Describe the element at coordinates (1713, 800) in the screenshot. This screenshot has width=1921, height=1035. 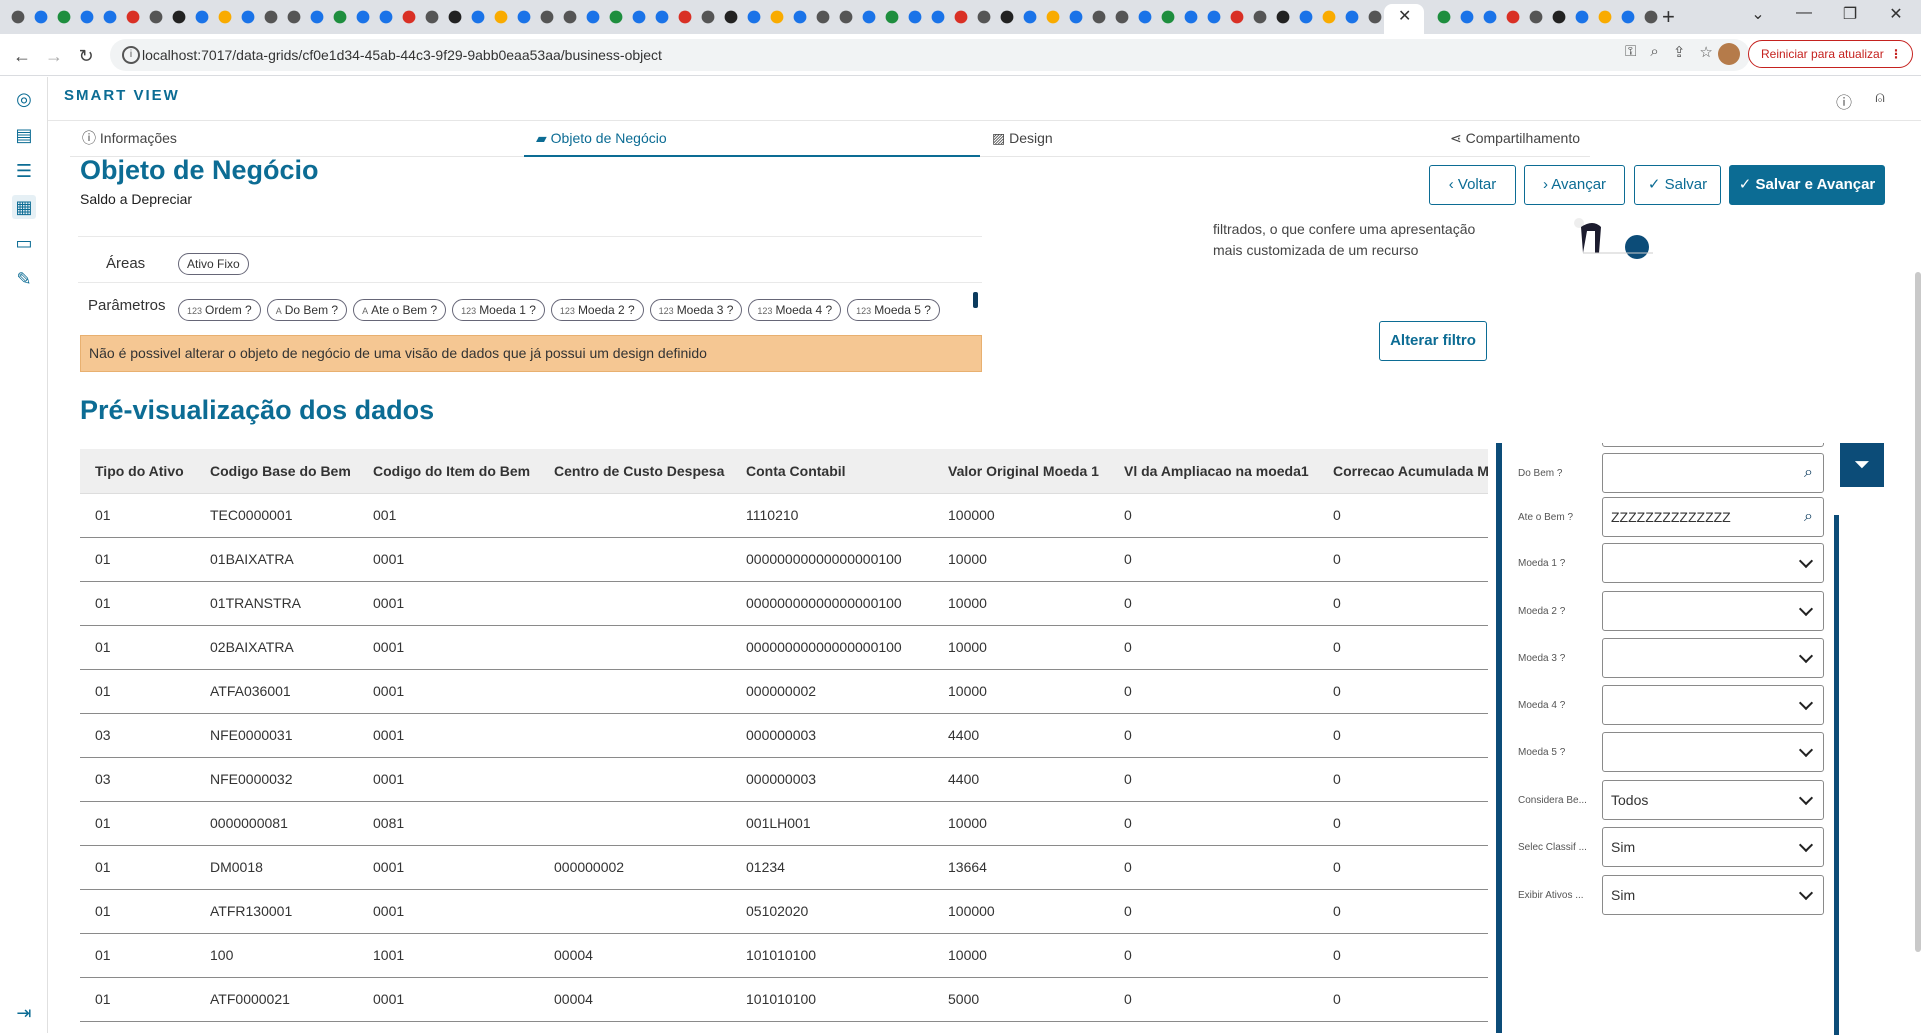
I see `filter-select: Todos` at that location.